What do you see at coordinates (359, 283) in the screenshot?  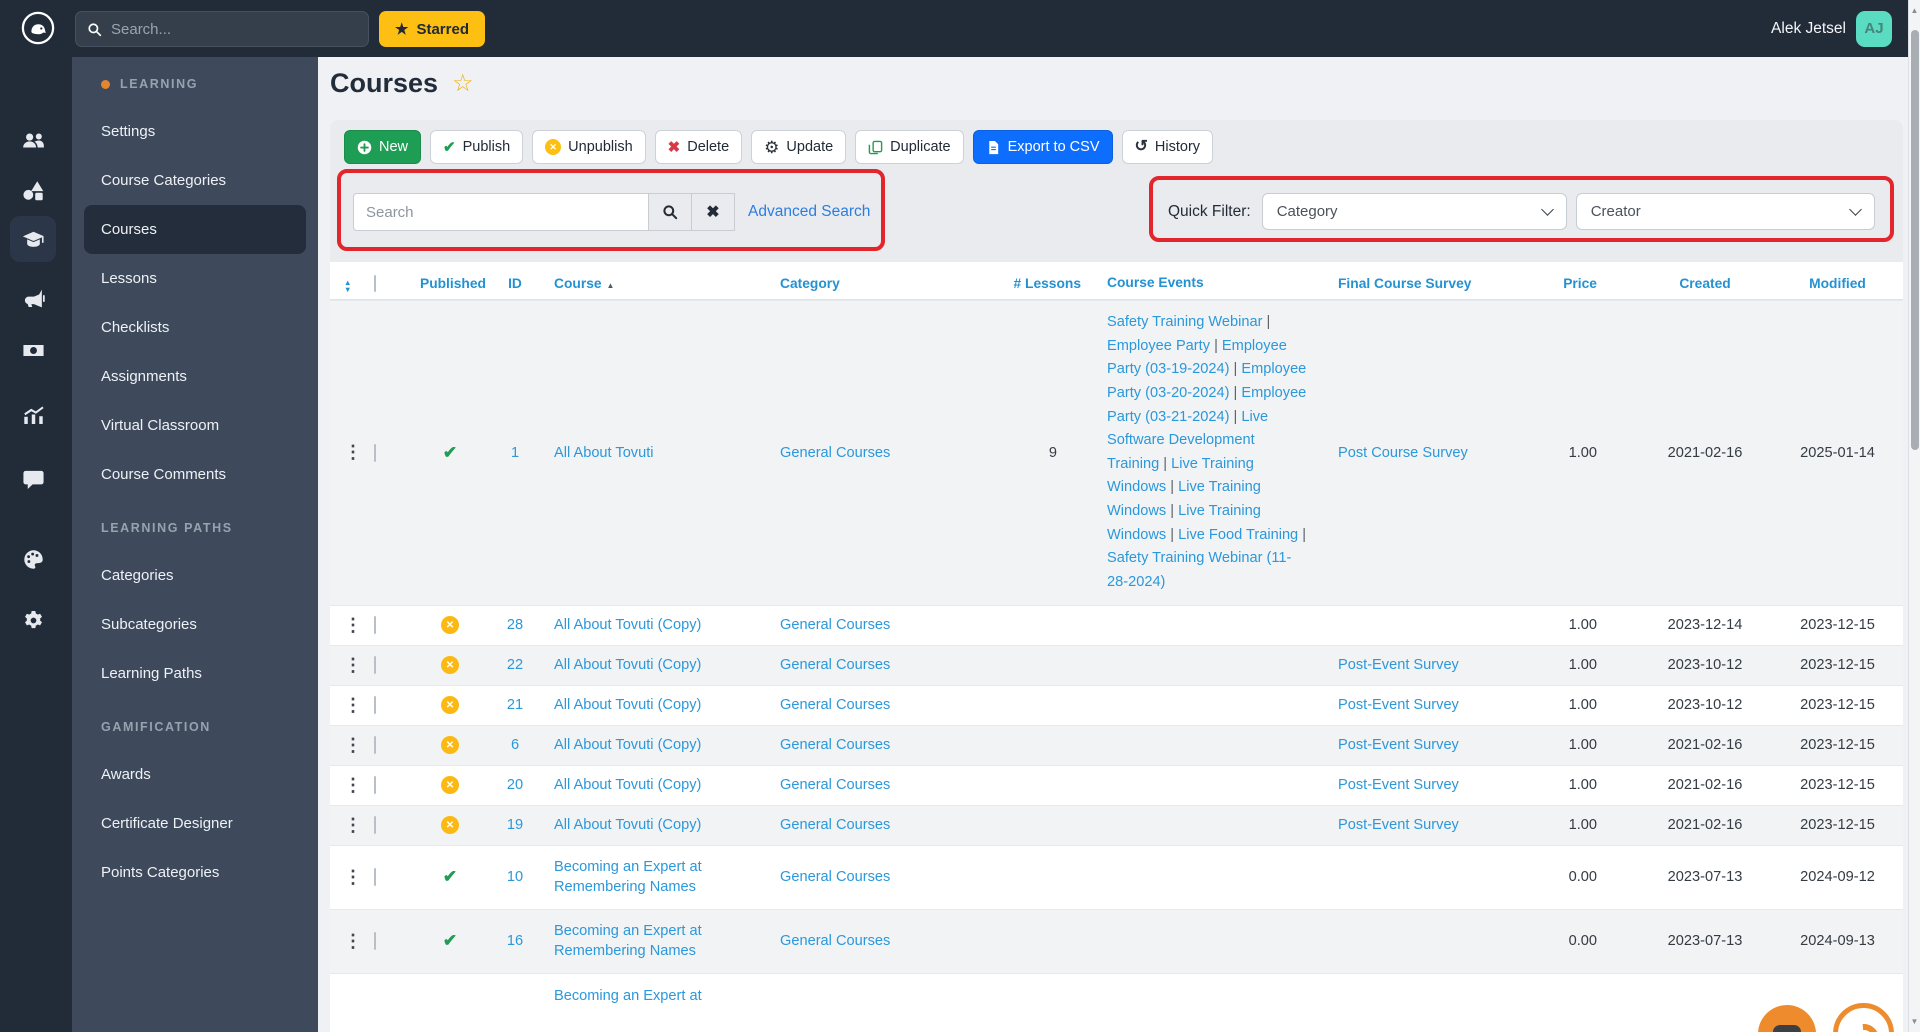 I see `sort-rows-widget: ▲ ▼` at bounding box center [359, 283].